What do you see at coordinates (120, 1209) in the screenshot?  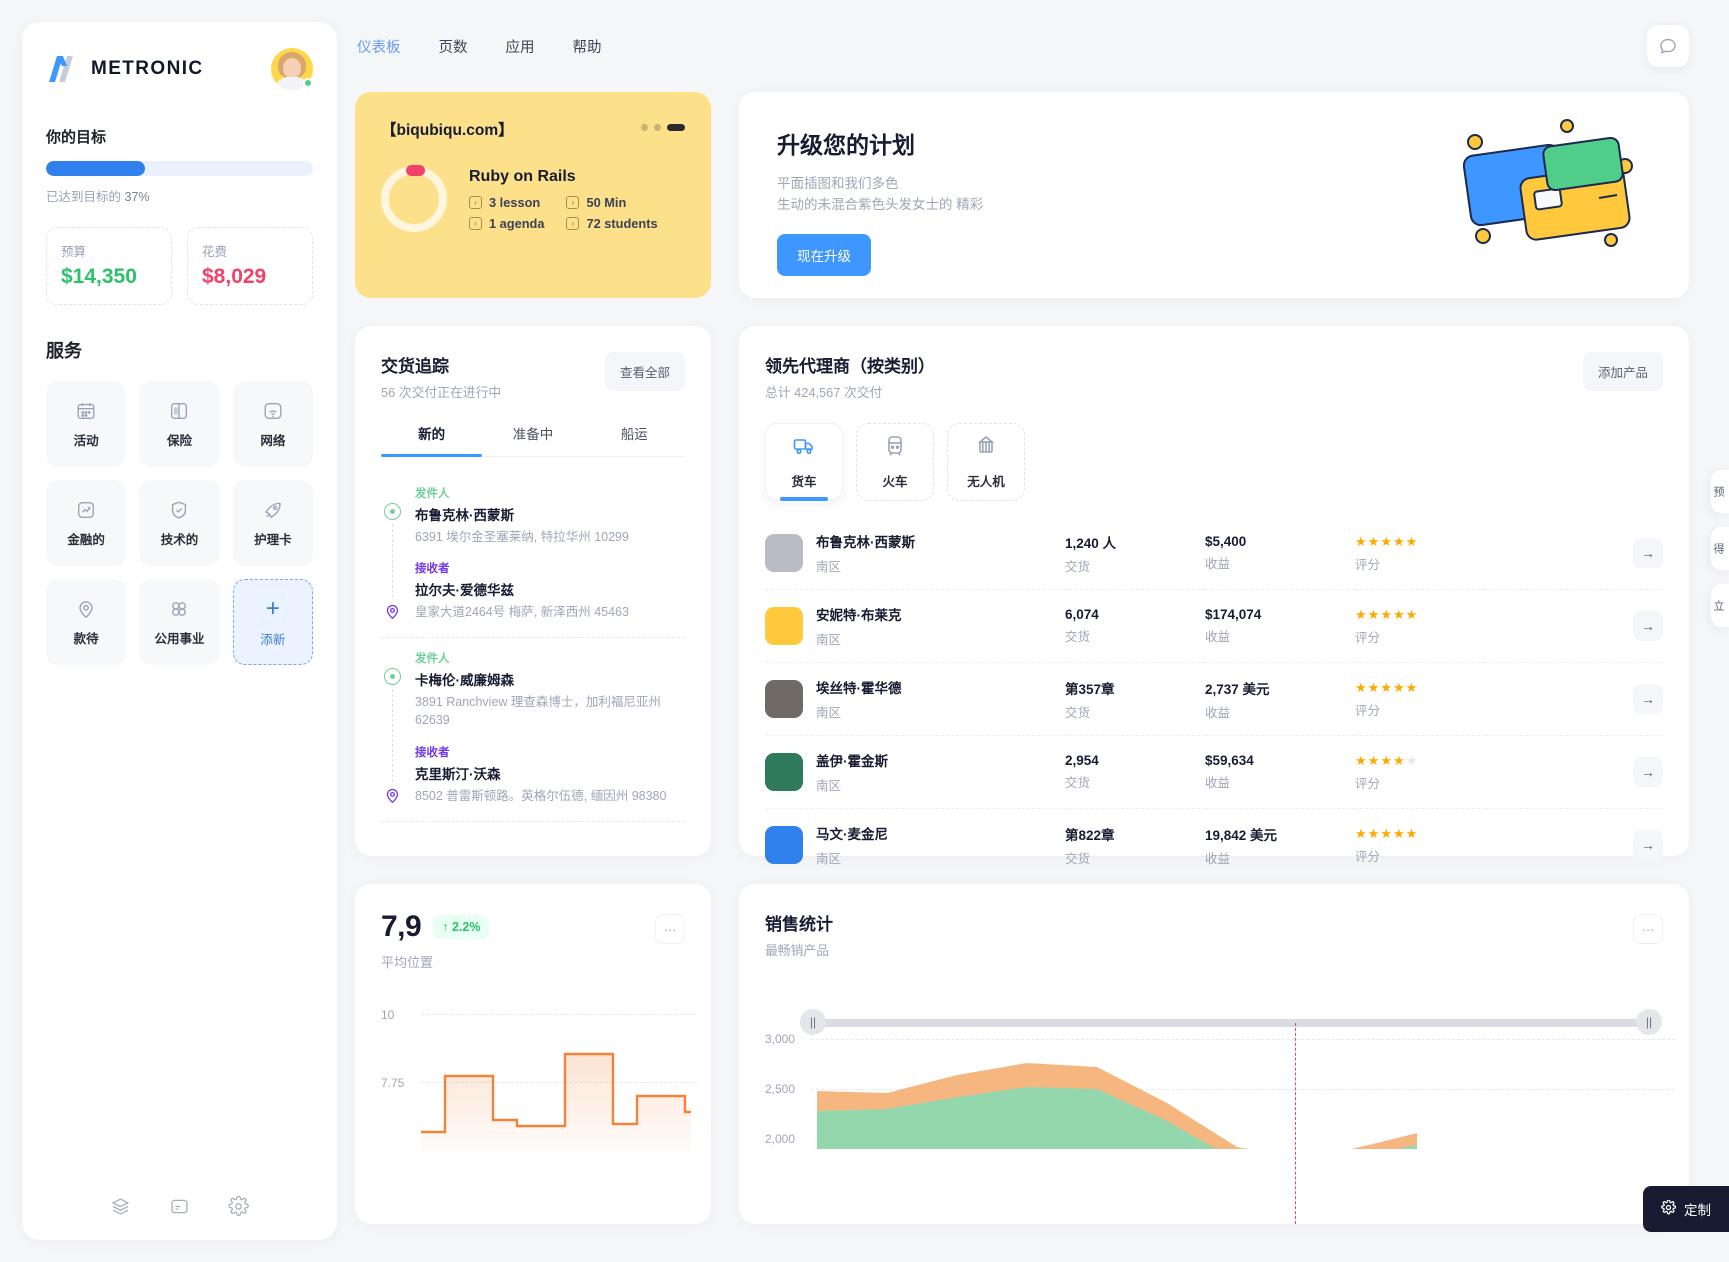 I see `layers-icon` at bounding box center [120, 1209].